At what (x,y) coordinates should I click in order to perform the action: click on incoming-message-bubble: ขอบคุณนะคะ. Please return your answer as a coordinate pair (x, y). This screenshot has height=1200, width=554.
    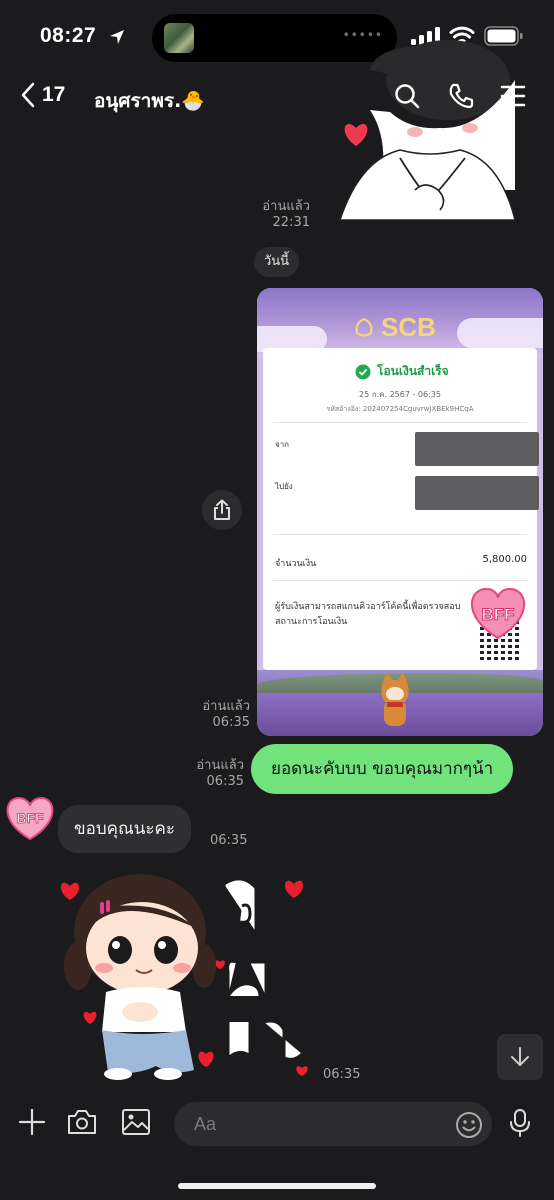
    Looking at the image, I should click on (125, 829).